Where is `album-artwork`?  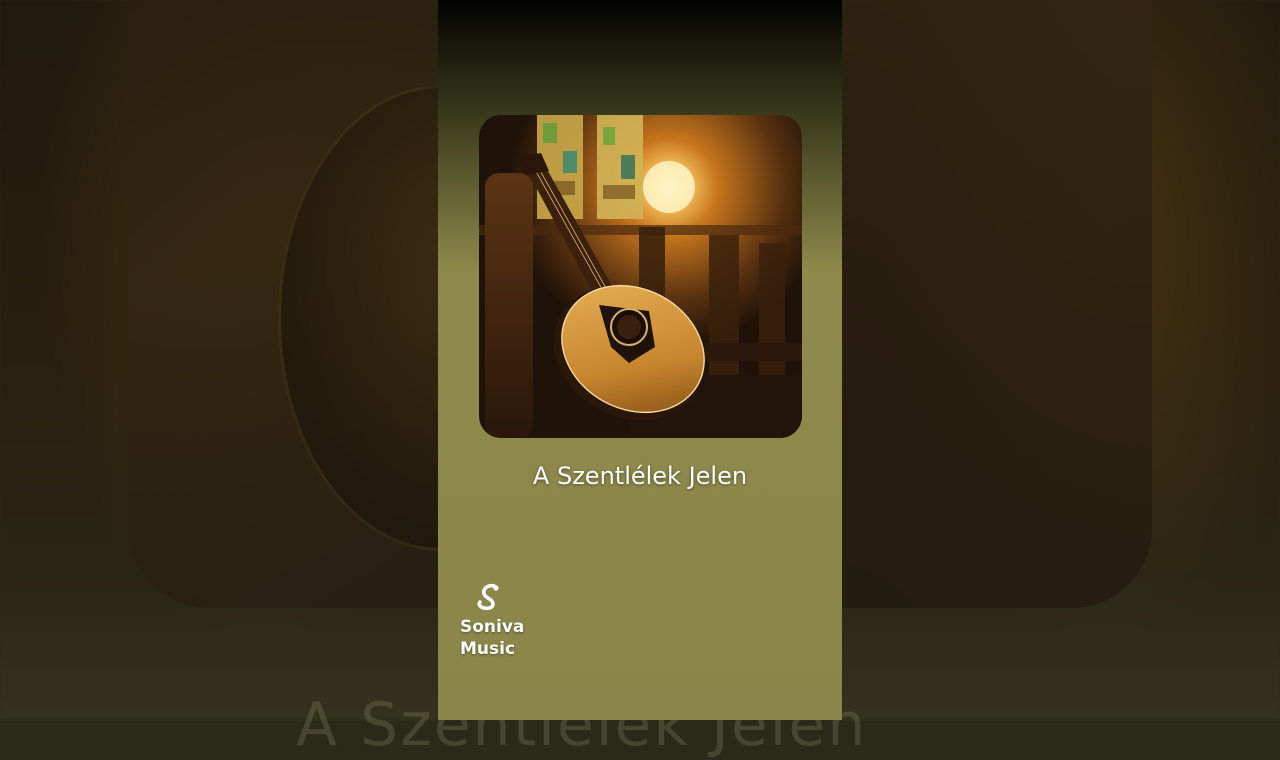
album-artwork is located at coordinates (640, 276).